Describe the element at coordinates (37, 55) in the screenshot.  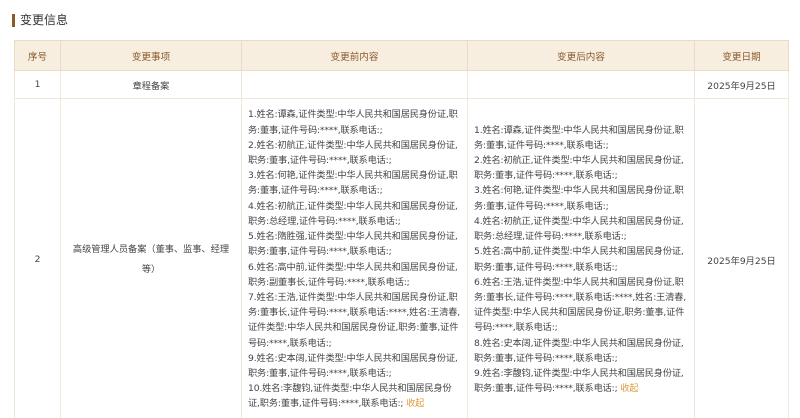
I see `header-seq: 序号` at that location.